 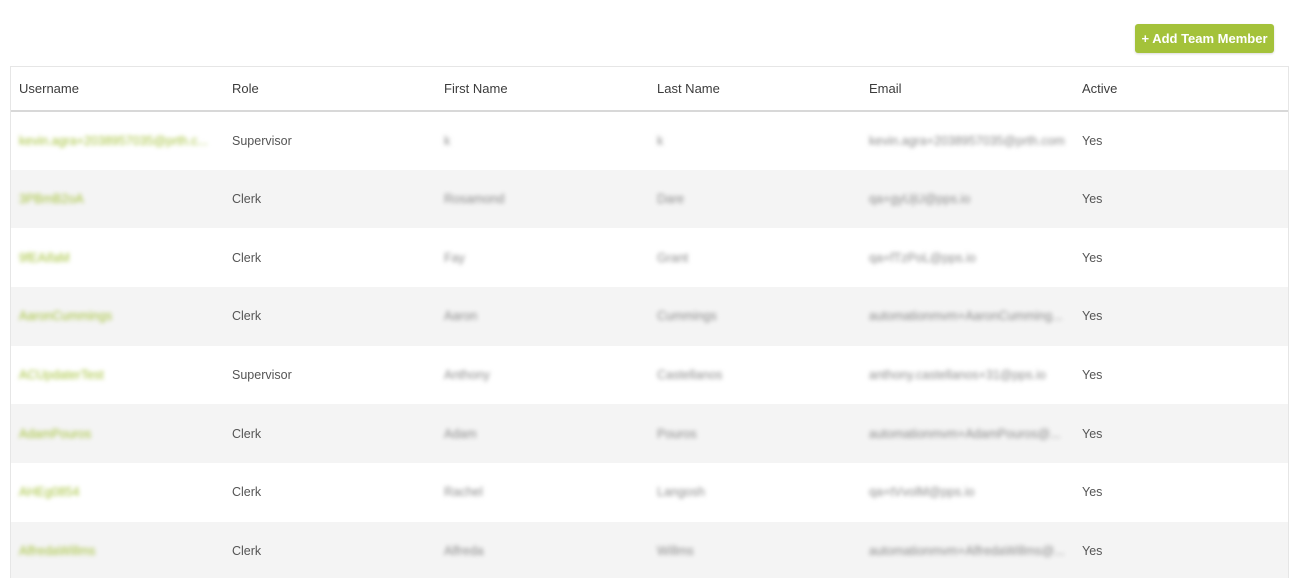 I want to click on email-cell: anthony.castellanos+31@pps.io, so click(x=957, y=375).